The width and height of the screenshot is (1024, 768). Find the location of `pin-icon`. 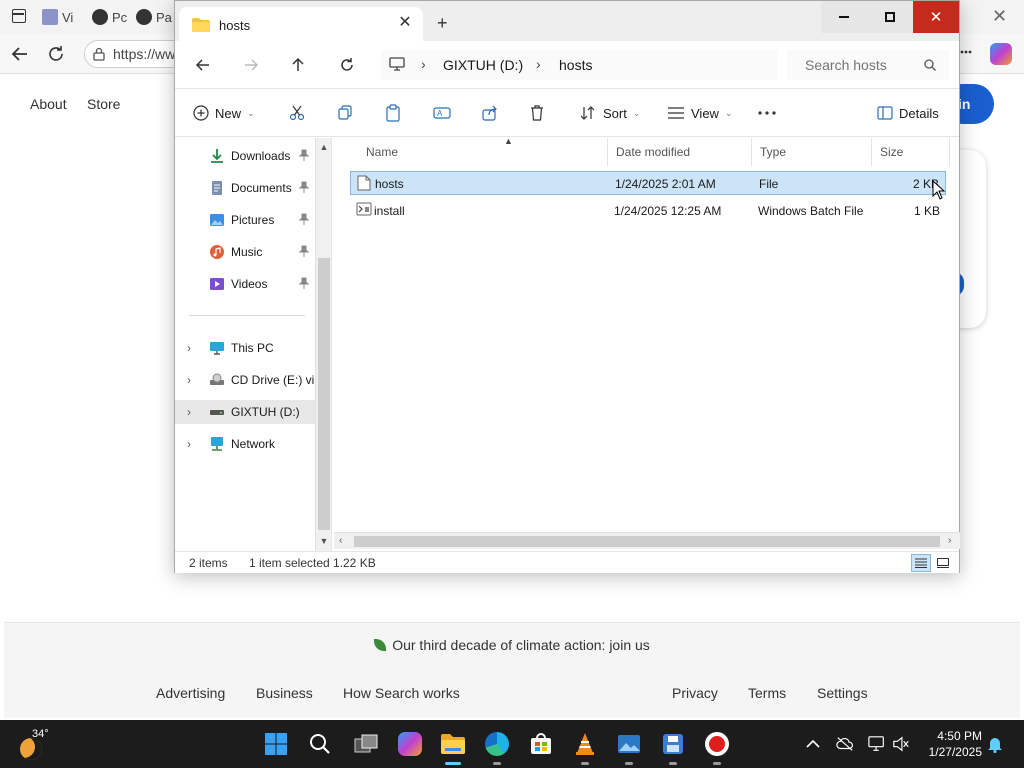

pin-icon is located at coordinates (304, 251).